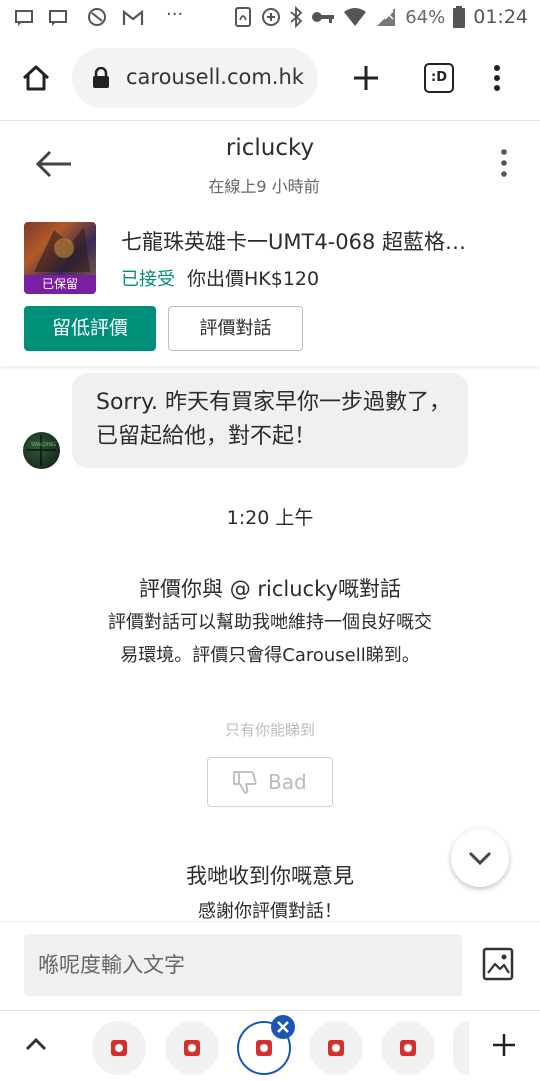 This screenshot has height=1081, width=540. I want to click on signal-icon, so click(386, 17).